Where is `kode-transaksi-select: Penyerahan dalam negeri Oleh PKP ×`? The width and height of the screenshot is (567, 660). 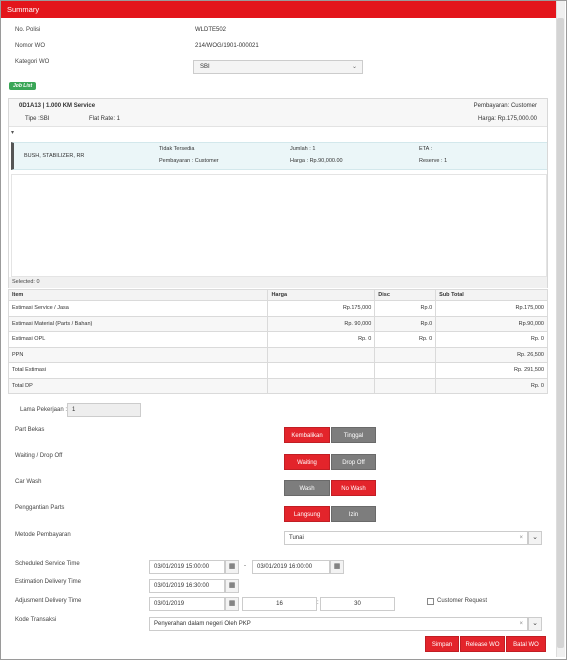 kode-transaksi-select: Penyerahan dalam negeri Oleh PKP × is located at coordinates (338, 624).